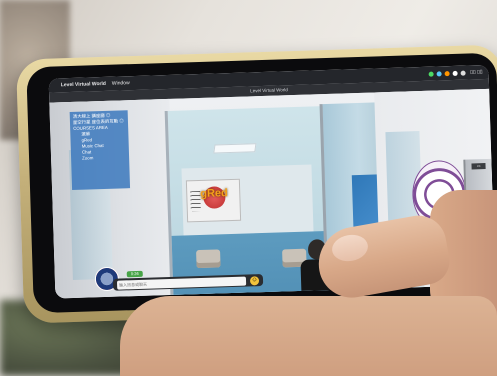 This screenshot has height=376, width=497. I want to click on menubar-app-name: Level Virtual World, so click(83, 84).